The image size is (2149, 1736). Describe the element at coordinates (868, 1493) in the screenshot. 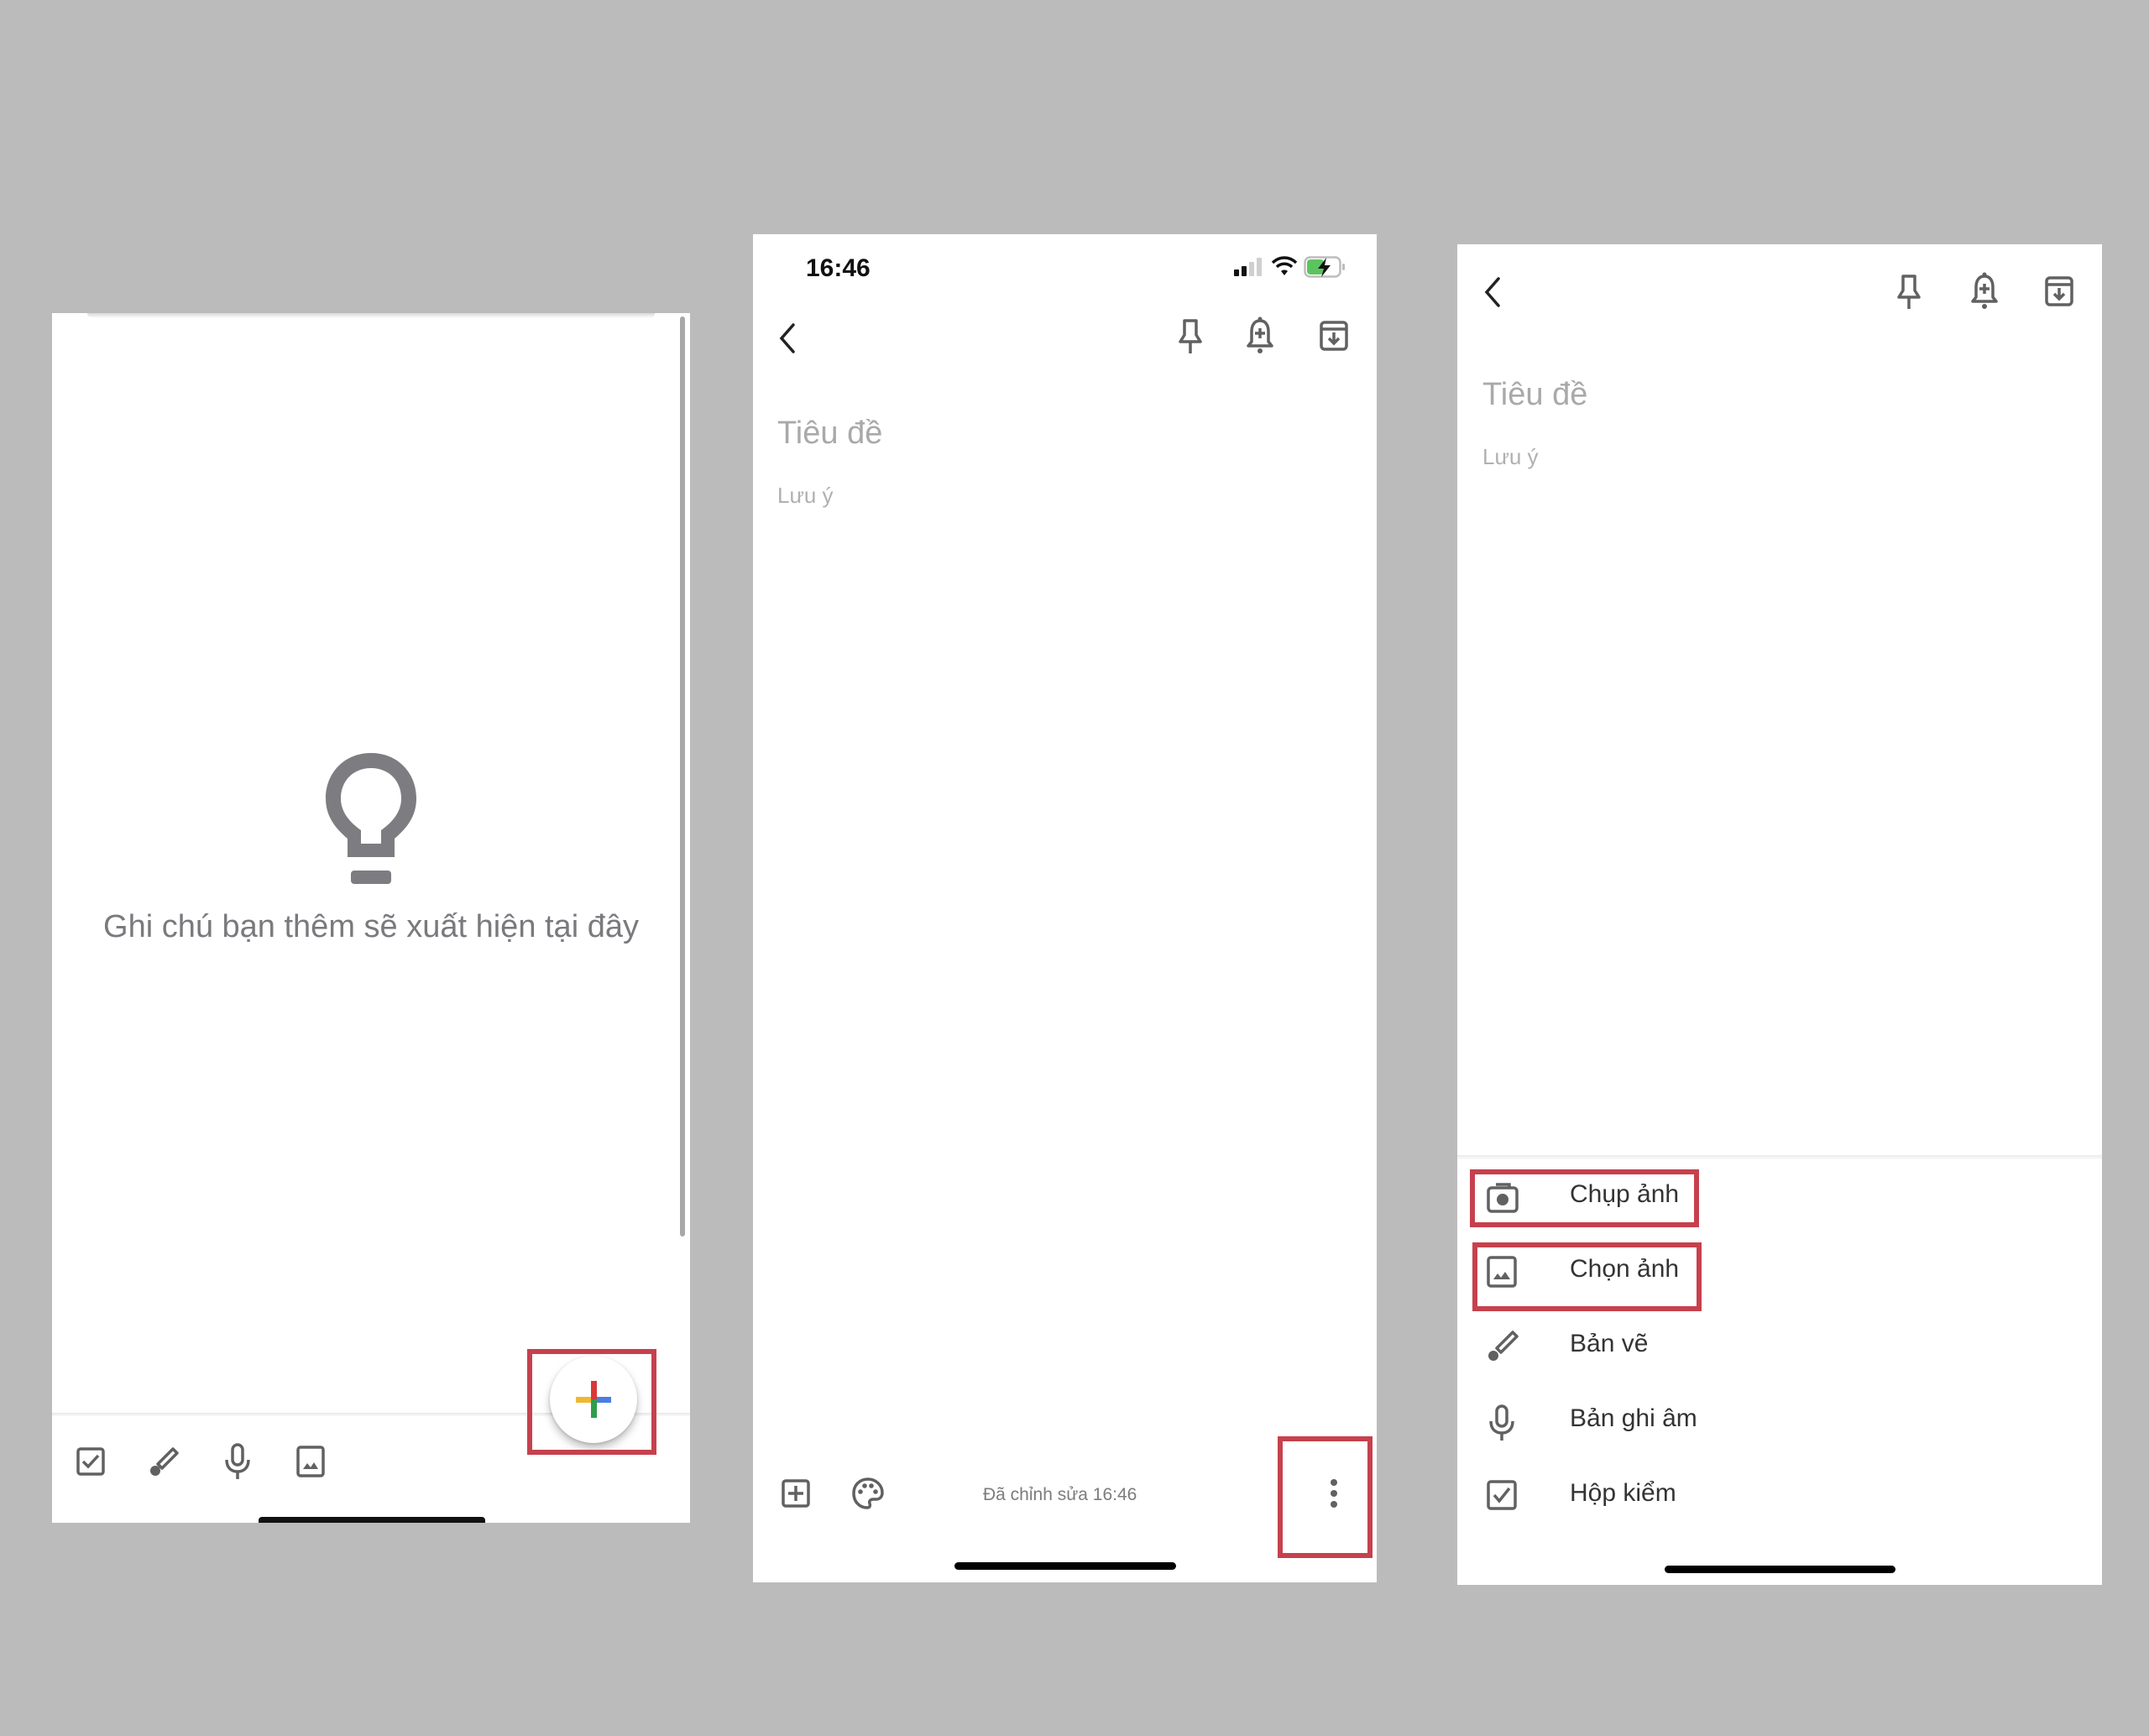

I see `palette-icon` at that location.